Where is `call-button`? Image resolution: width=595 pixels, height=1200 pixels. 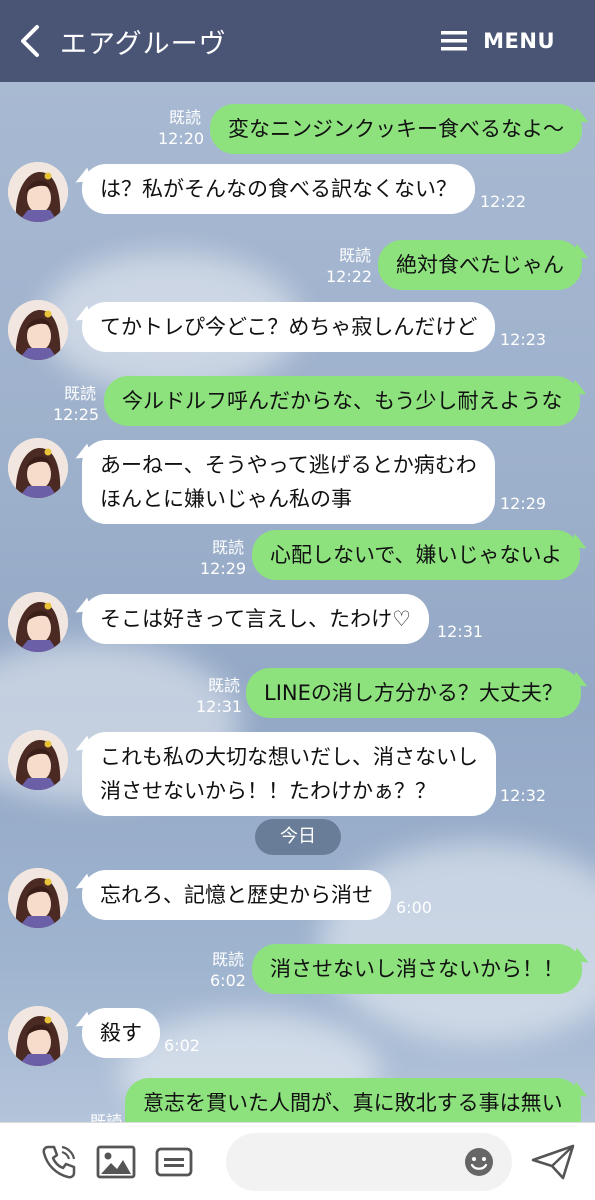 call-button is located at coordinates (59, 1164).